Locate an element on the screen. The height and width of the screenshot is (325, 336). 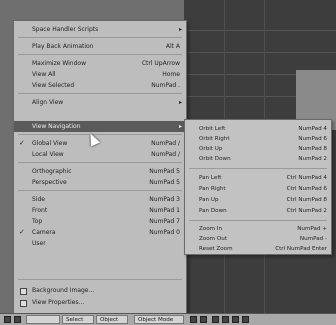
submenu-item-pan-down: Pan Down Ctrl NumPad 2 is located at coordinates (258, 211).